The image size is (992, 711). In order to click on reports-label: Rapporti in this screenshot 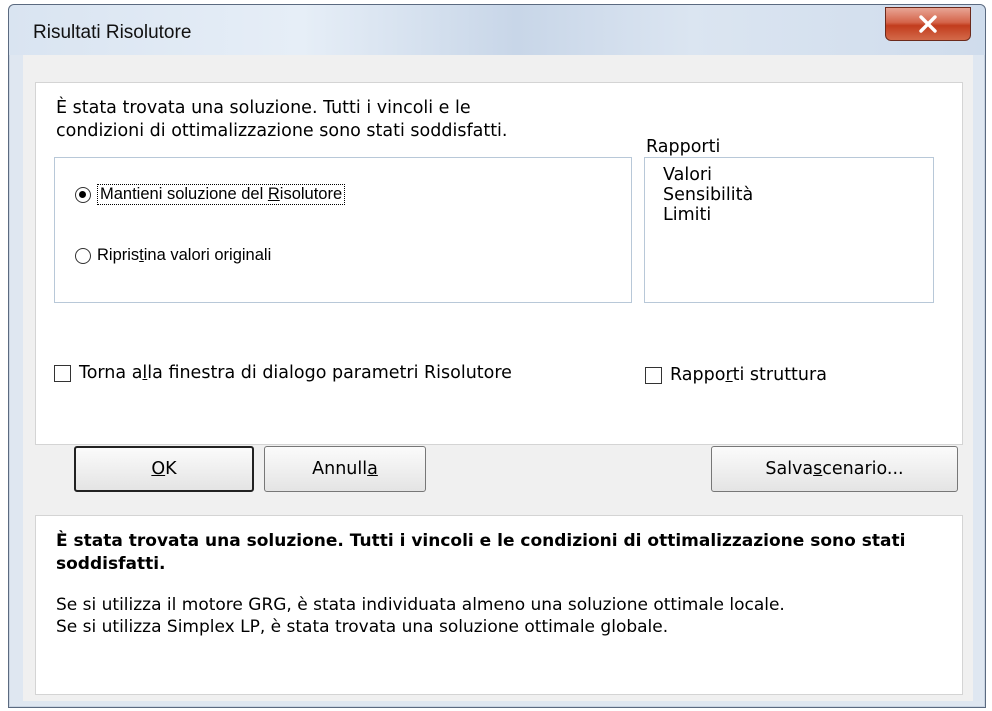, I will do `click(683, 147)`.